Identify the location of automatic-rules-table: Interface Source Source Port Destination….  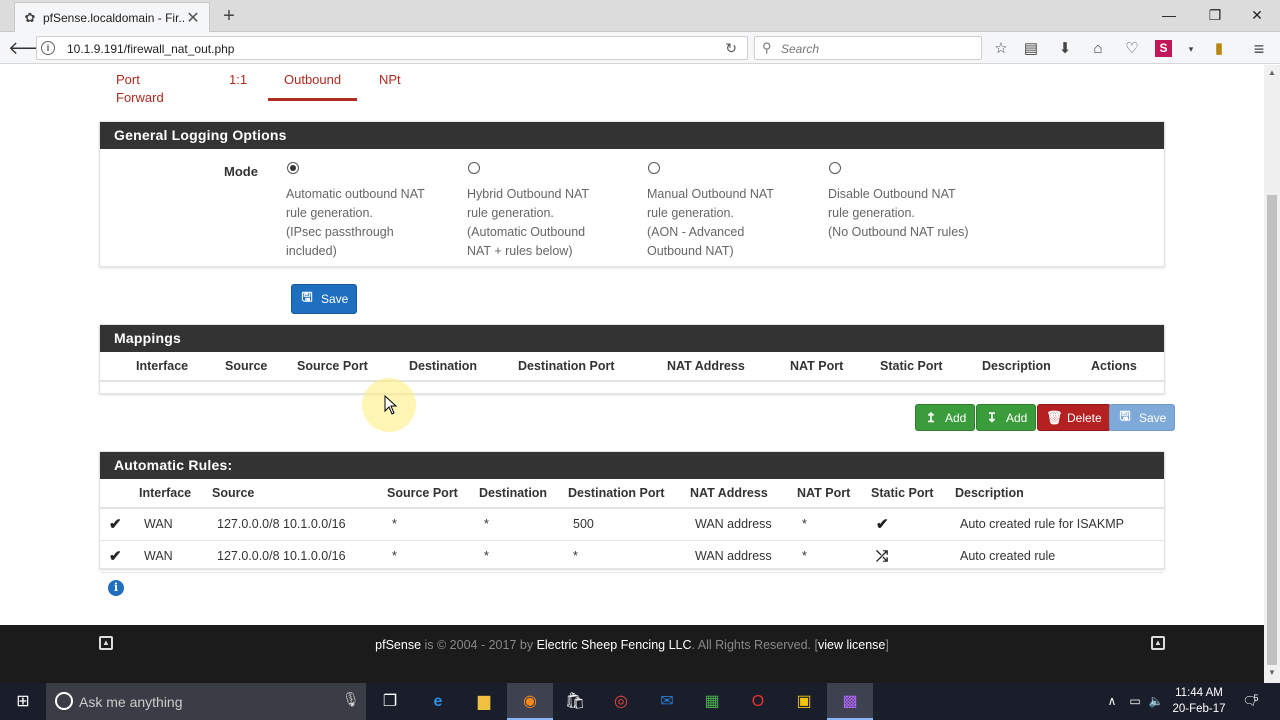
(632, 526).